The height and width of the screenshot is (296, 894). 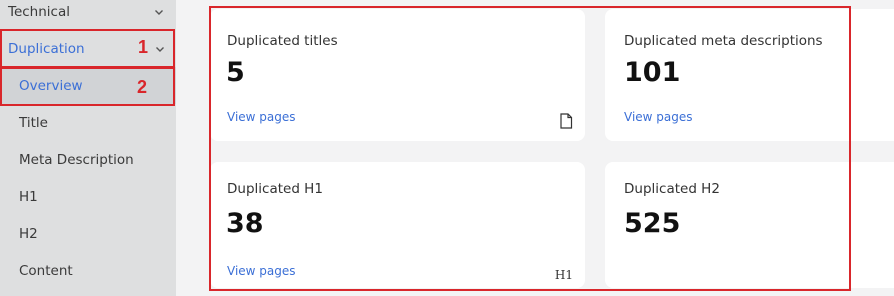 What do you see at coordinates (275, 189) in the screenshot?
I see `card-title: Duplicated H1` at bounding box center [275, 189].